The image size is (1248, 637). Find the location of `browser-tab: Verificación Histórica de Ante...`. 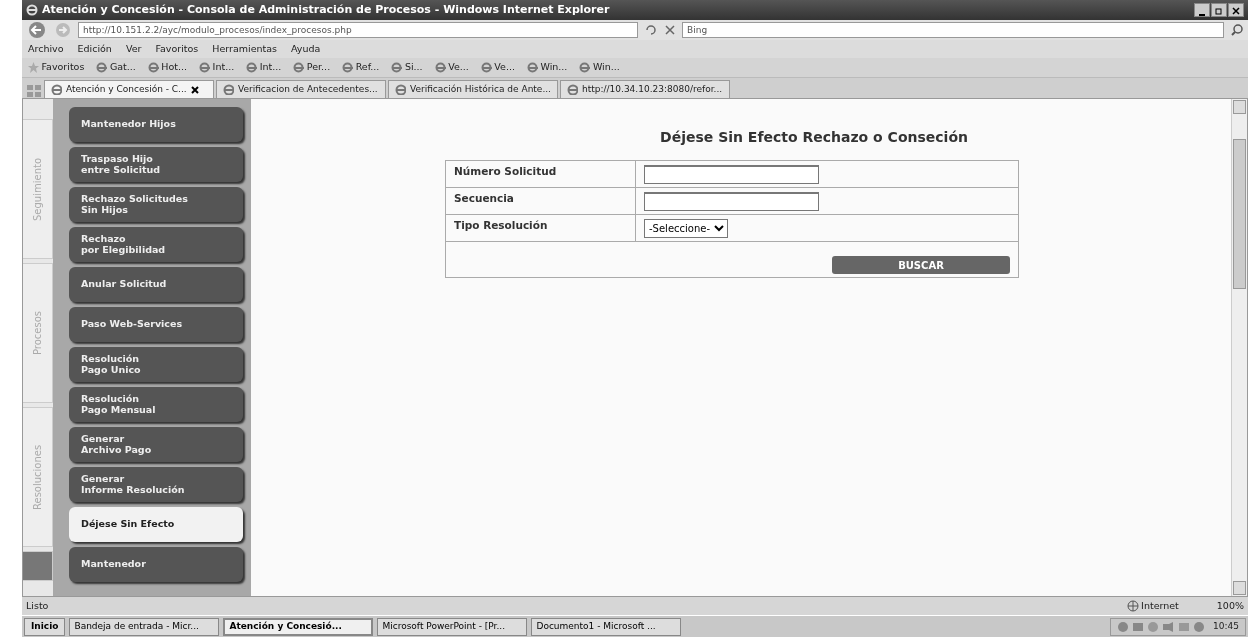

browser-tab: Verificación Histórica de Ante... is located at coordinates (473, 89).